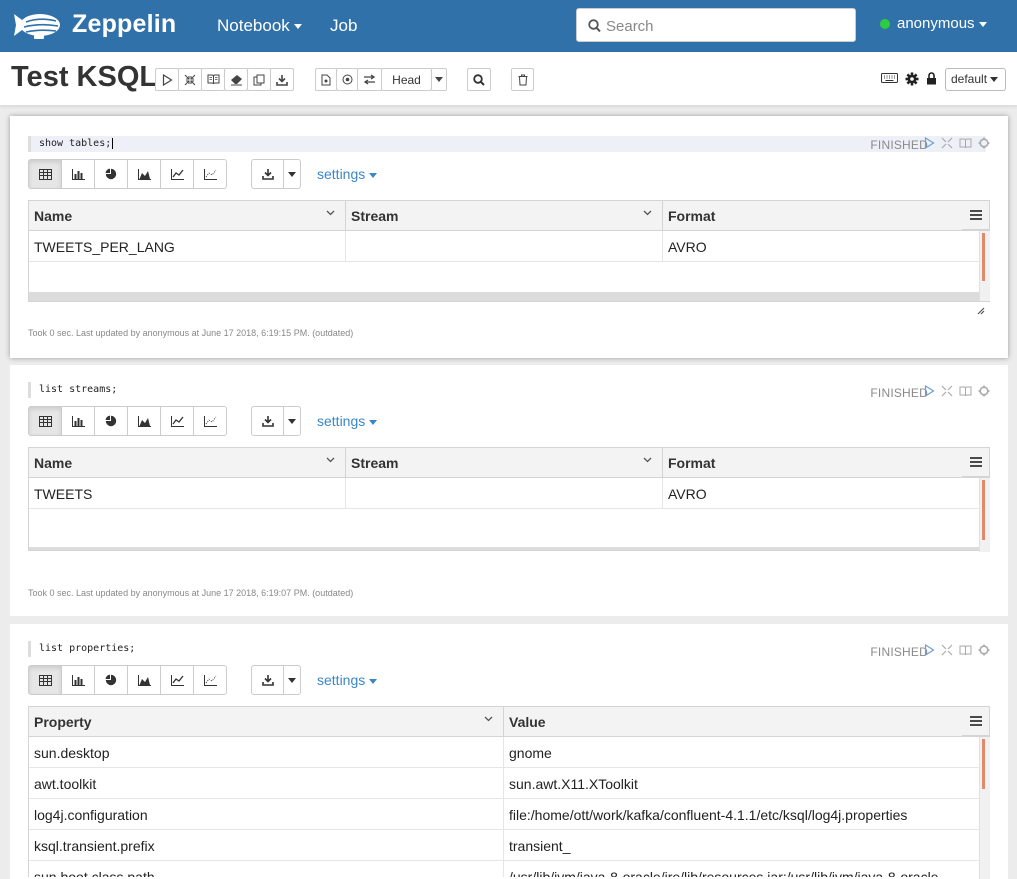 This screenshot has height=879, width=1017. What do you see at coordinates (522, 79) in the screenshot?
I see `delete-note-button` at bounding box center [522, 79].